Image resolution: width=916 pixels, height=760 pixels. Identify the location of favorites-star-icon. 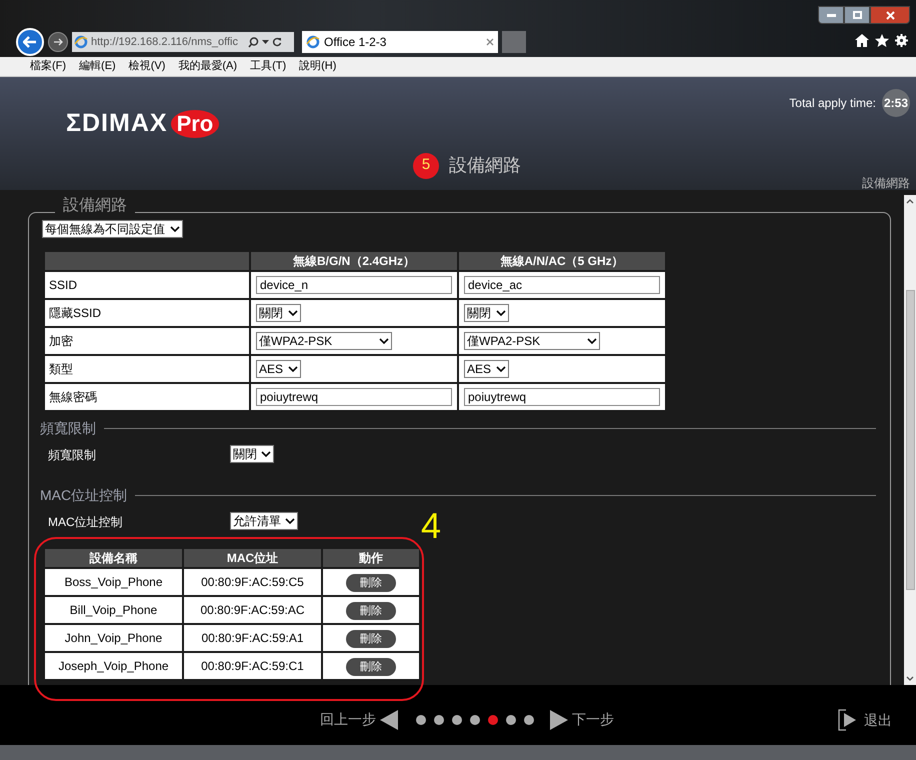
(882, 40).